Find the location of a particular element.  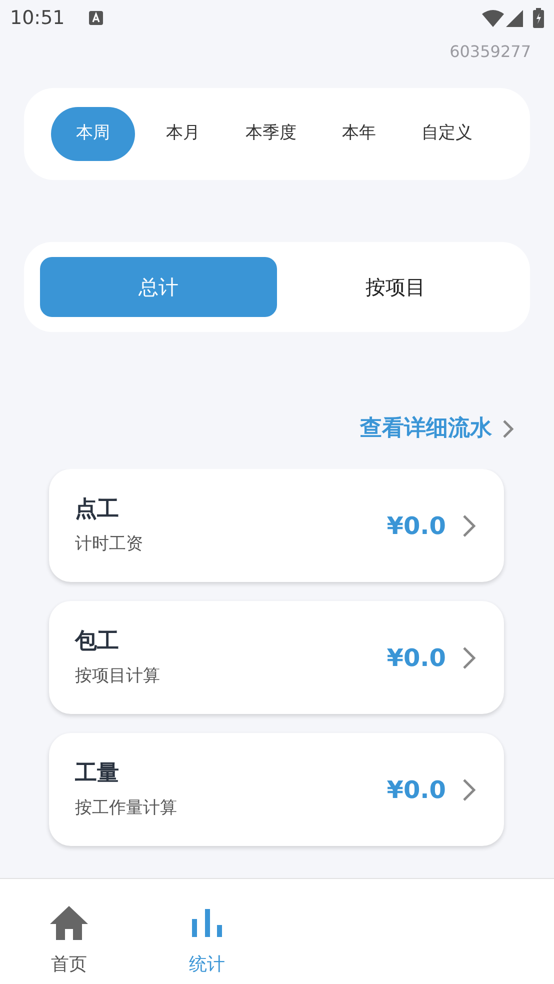

category-card: 点工 计时工资 ¥0.0 is located at coordinates (276, 525).